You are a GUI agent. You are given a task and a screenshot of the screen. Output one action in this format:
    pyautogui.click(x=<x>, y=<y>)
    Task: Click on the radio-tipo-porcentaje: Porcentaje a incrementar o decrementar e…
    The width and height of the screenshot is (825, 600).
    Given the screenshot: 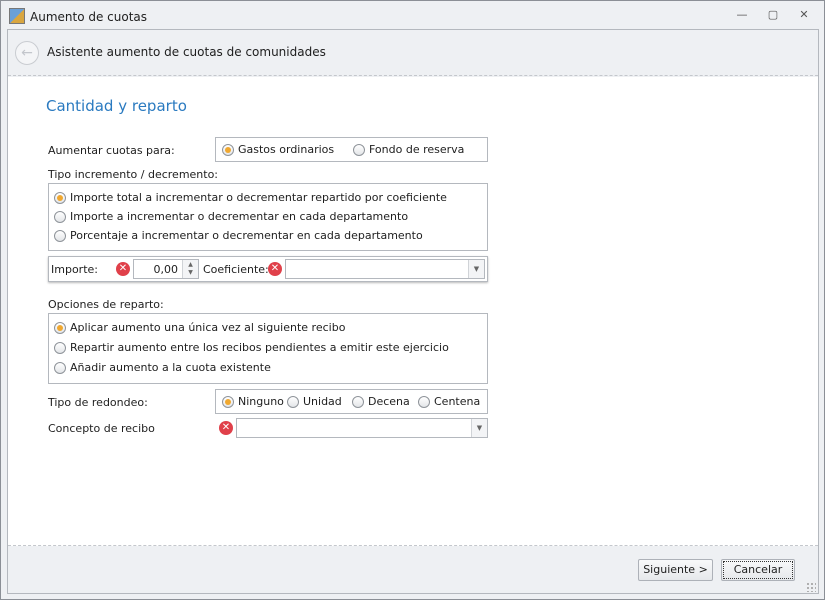 What is the action you would take?
    pyautogui.click(x=238, y=235)
    